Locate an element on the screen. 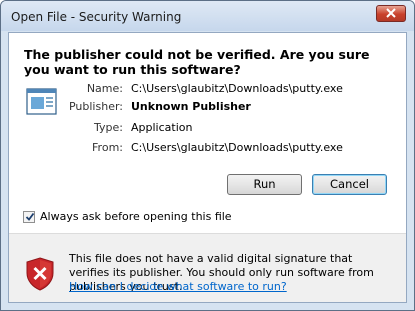 The height and width of the screenshot is (311, 415). type-value: Application is located at coordinates (162, 127).